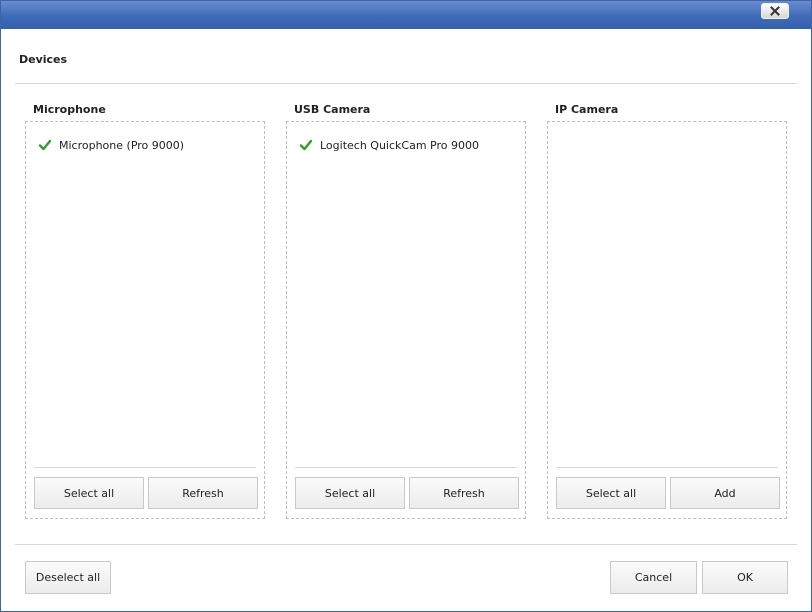  What do you see at coordinates (43, 59) in the screenshot?
I see `page-title: Devices` at bounding box center [43, 59].